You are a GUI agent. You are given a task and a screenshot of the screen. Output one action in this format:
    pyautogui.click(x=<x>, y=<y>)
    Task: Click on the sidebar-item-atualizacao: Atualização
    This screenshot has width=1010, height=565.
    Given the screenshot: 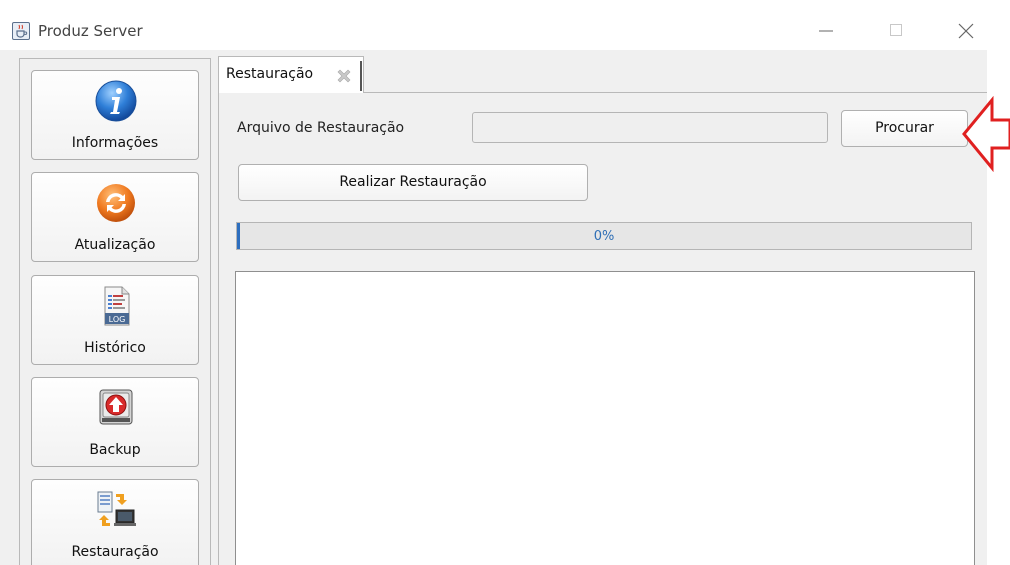 What is the action you would take?
    pyautogui.click(x=115, y=217)
    